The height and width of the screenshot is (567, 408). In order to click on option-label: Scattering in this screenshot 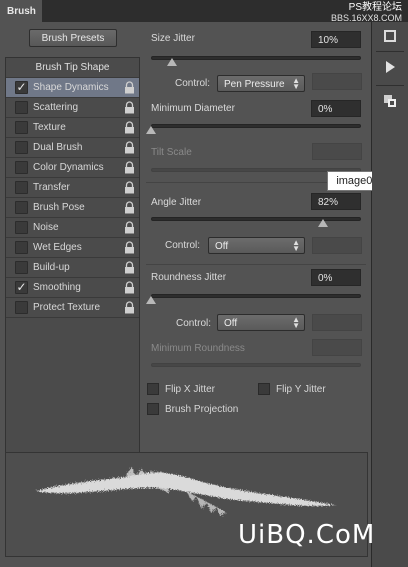, I will do `click(56, 107)`.